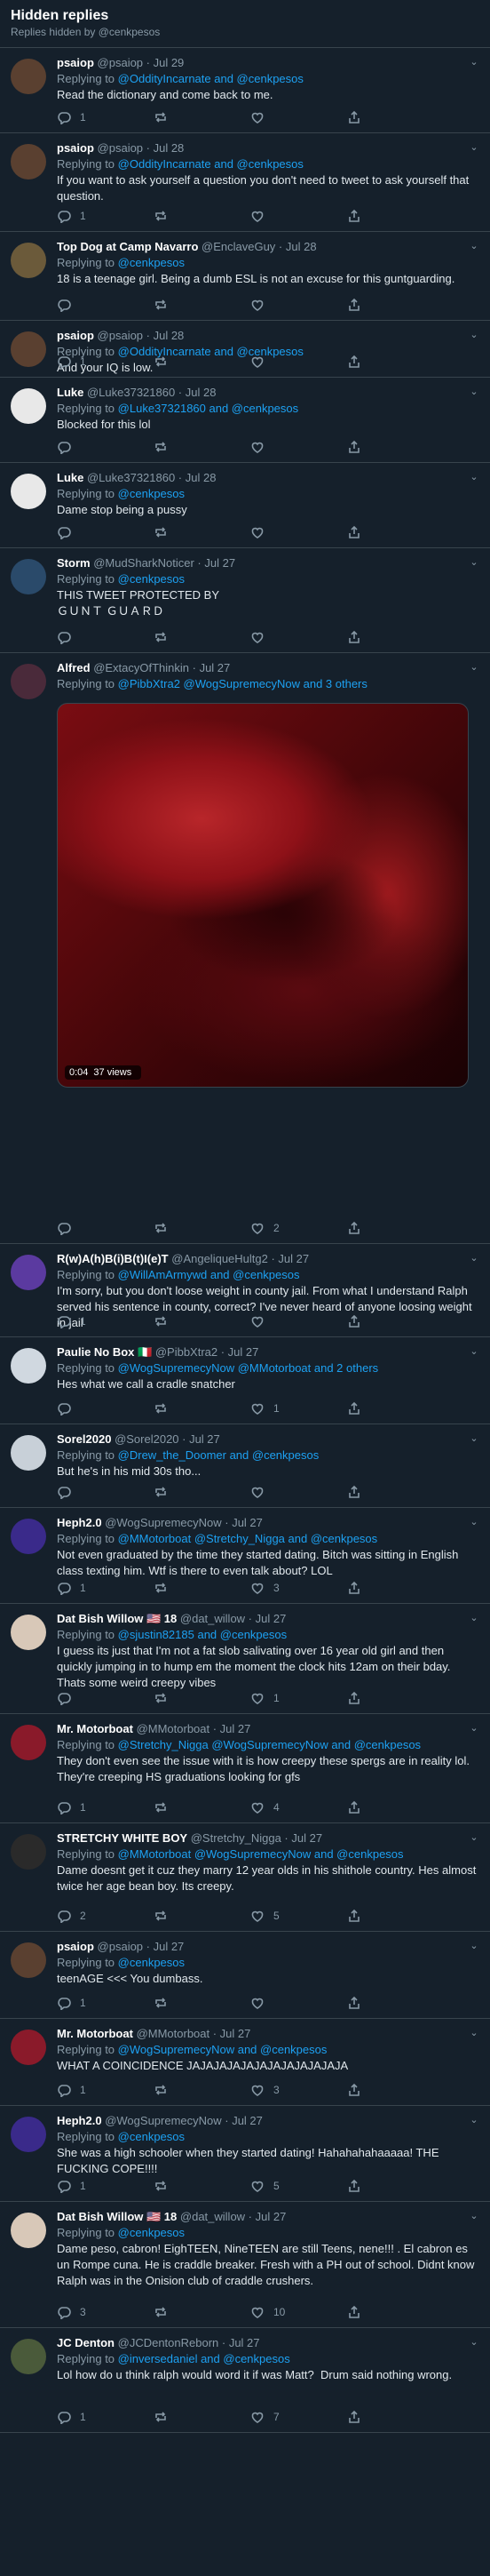  Describe the element at coordinates (208, 409) in the screenshot. I see `replying-to-link: @Luke37321860 and @cenkpesos` at that location.